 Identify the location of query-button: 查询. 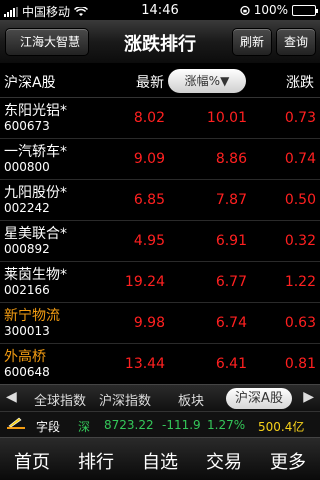
(296, 42).